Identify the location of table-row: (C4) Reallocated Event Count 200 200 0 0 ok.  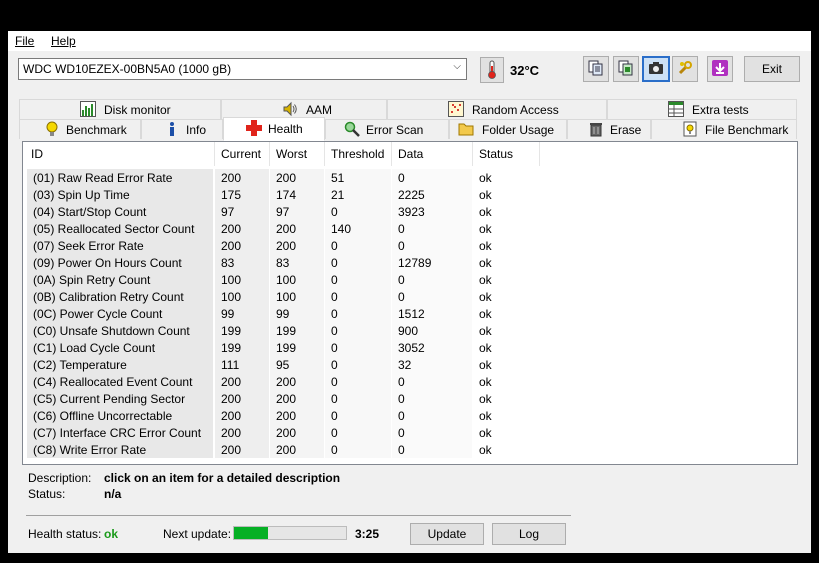
(283, 381).